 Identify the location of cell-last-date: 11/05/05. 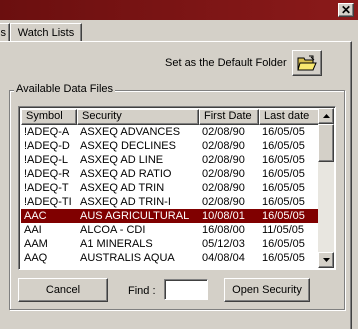
(283, 230).